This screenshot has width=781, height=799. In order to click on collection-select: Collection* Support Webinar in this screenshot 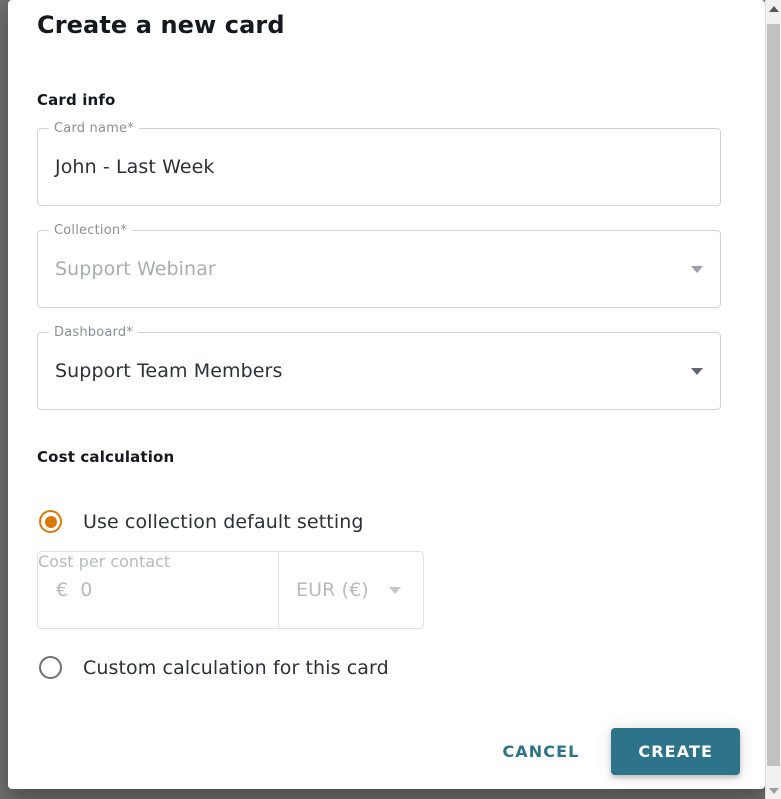, I will do `click(379, 265)`.